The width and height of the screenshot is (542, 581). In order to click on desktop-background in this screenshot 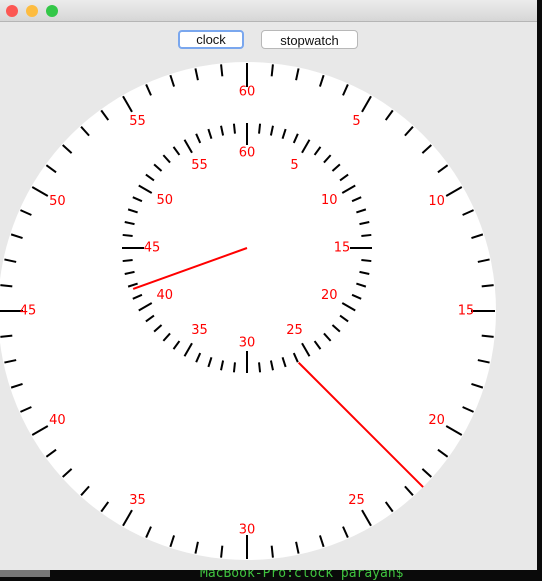, I will do `click(25, 573)`.